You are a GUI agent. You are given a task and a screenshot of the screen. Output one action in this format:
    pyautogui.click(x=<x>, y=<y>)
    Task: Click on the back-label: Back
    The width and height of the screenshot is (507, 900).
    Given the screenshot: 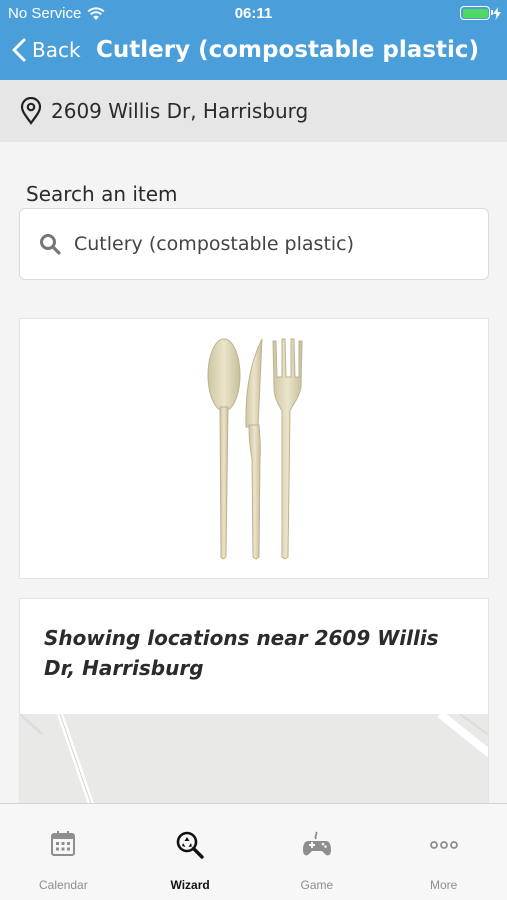 What is the action you would take?
    pyautogui.click(x=56, y=50)
    